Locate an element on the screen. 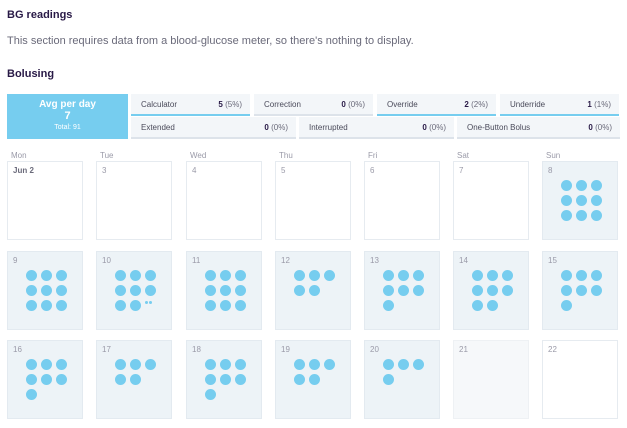 This screenshot has height=428, width=627. calendar-day: 8 is located at coordinates (580, 200).